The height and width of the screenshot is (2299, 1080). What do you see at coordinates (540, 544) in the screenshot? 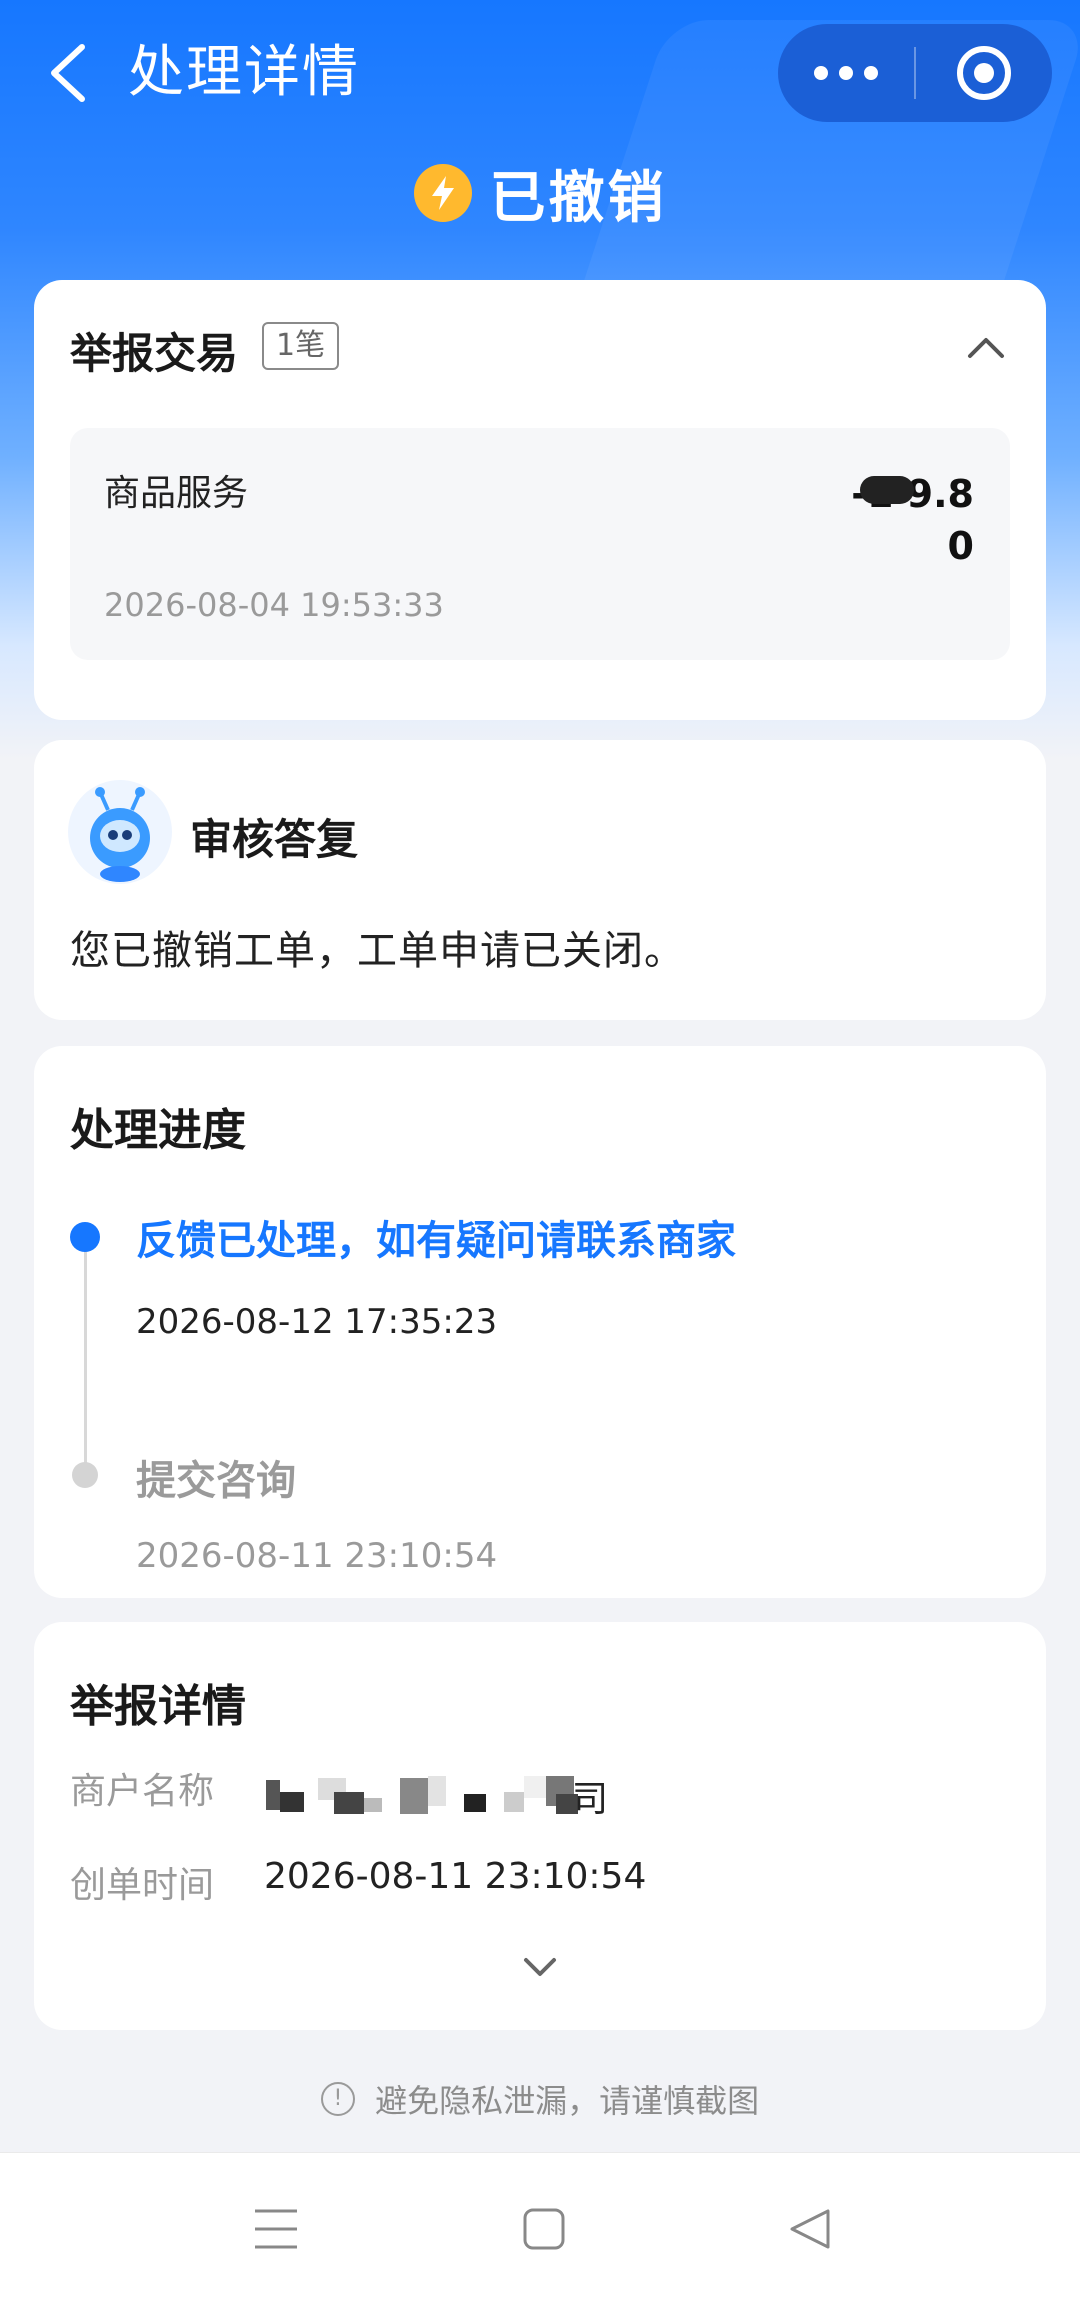
I see `transaction-item: 商品服务 -1 9.8 0 2026-08-04 19:53:33` at bounding box center [540, 544].